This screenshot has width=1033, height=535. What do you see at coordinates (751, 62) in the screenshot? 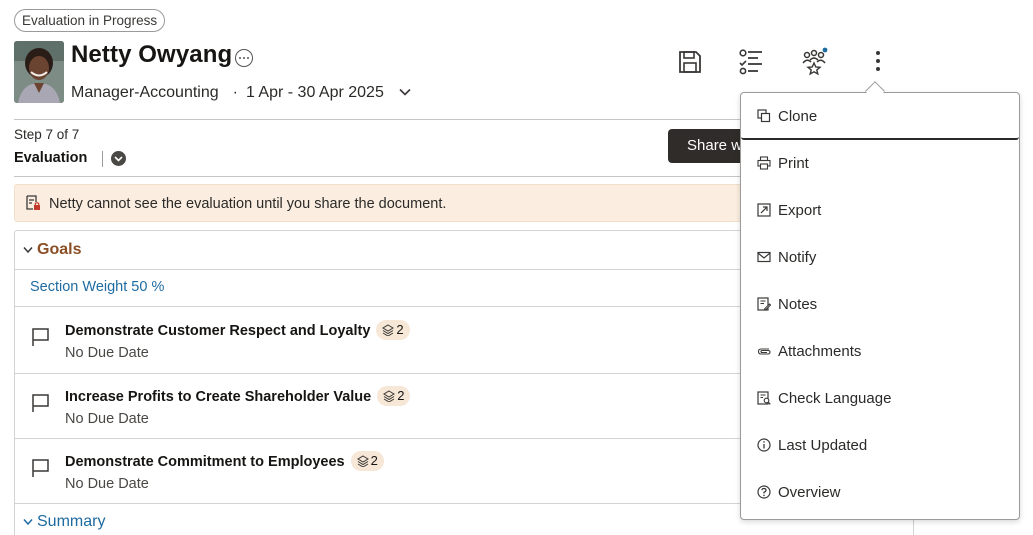
I see `checklist-icon` at bounding box center [751, 62].